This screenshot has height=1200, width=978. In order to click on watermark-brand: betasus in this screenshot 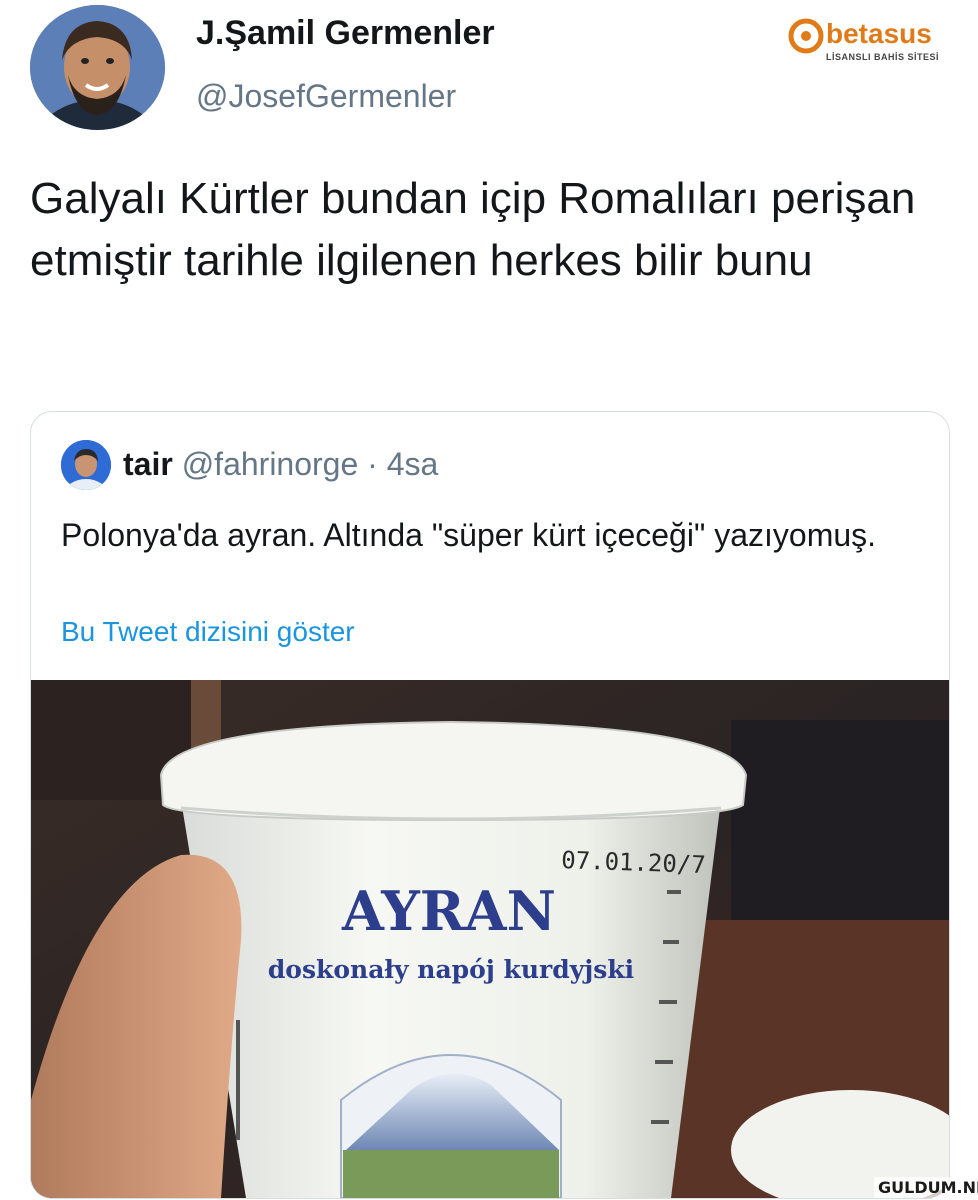, I will do `click(879, 33)`.